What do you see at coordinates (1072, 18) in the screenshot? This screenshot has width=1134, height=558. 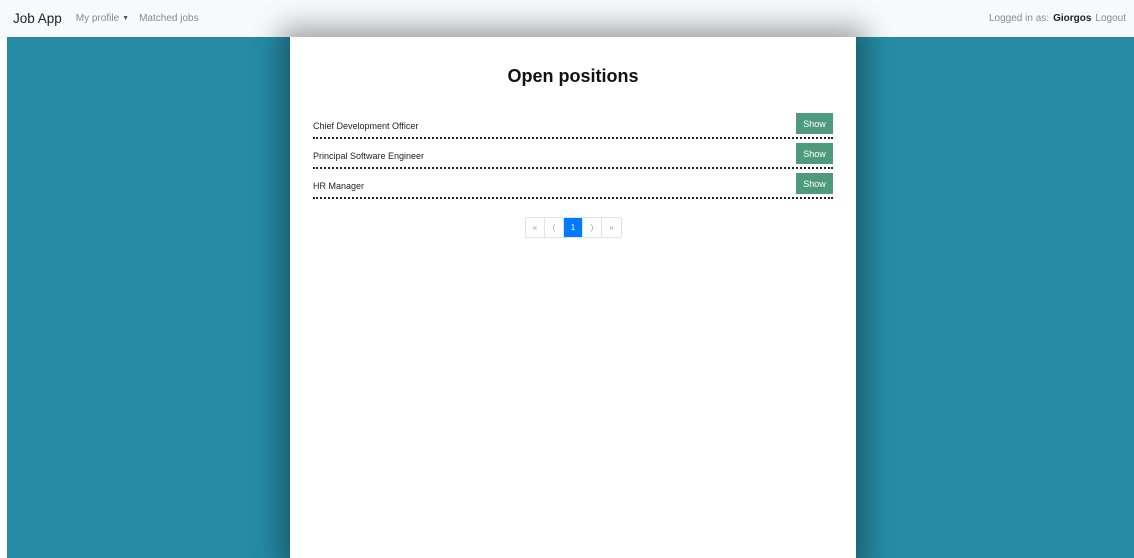 I see `username: Giorgos` at bounding box center [1072, 18].